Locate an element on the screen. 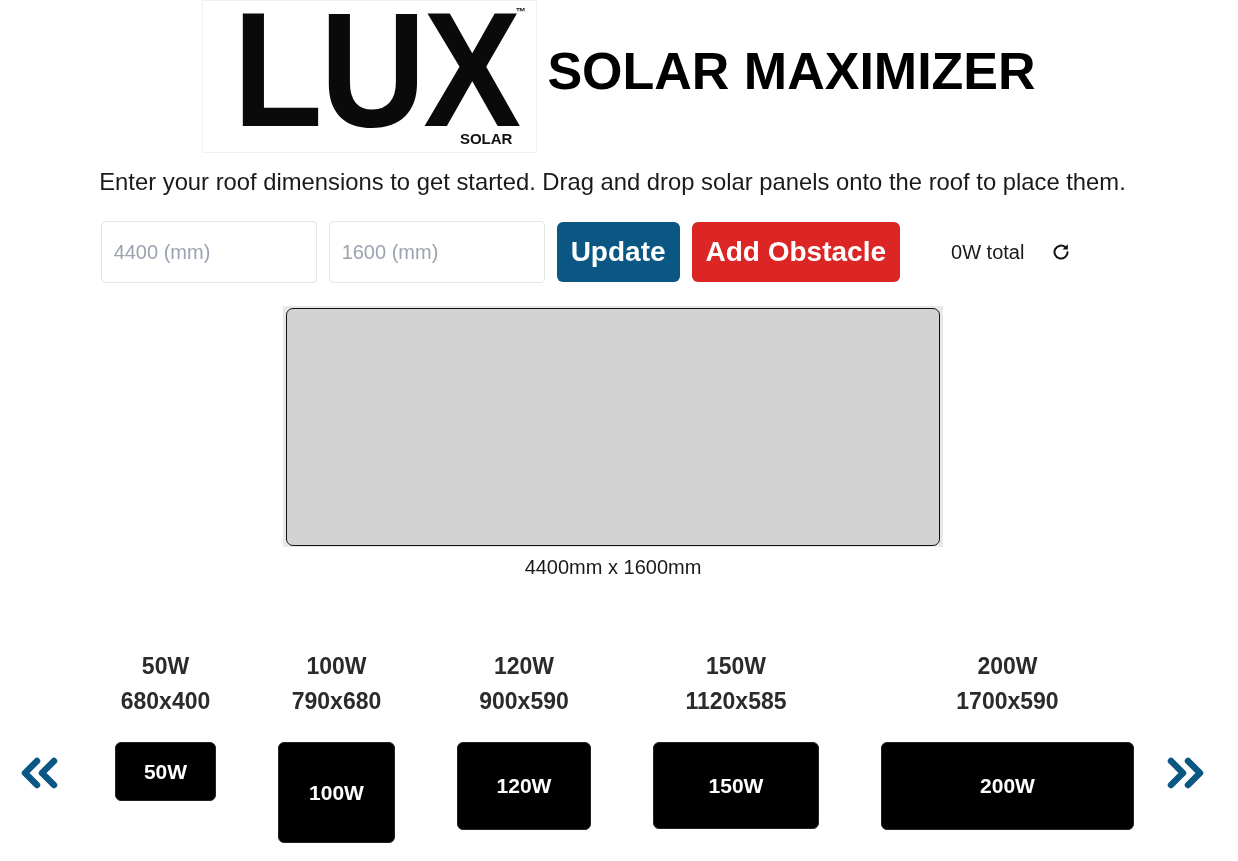 The height and width of the screenshot is (861, 1238). solar-panel-tile: 120W is located at coordinates (524, 786).